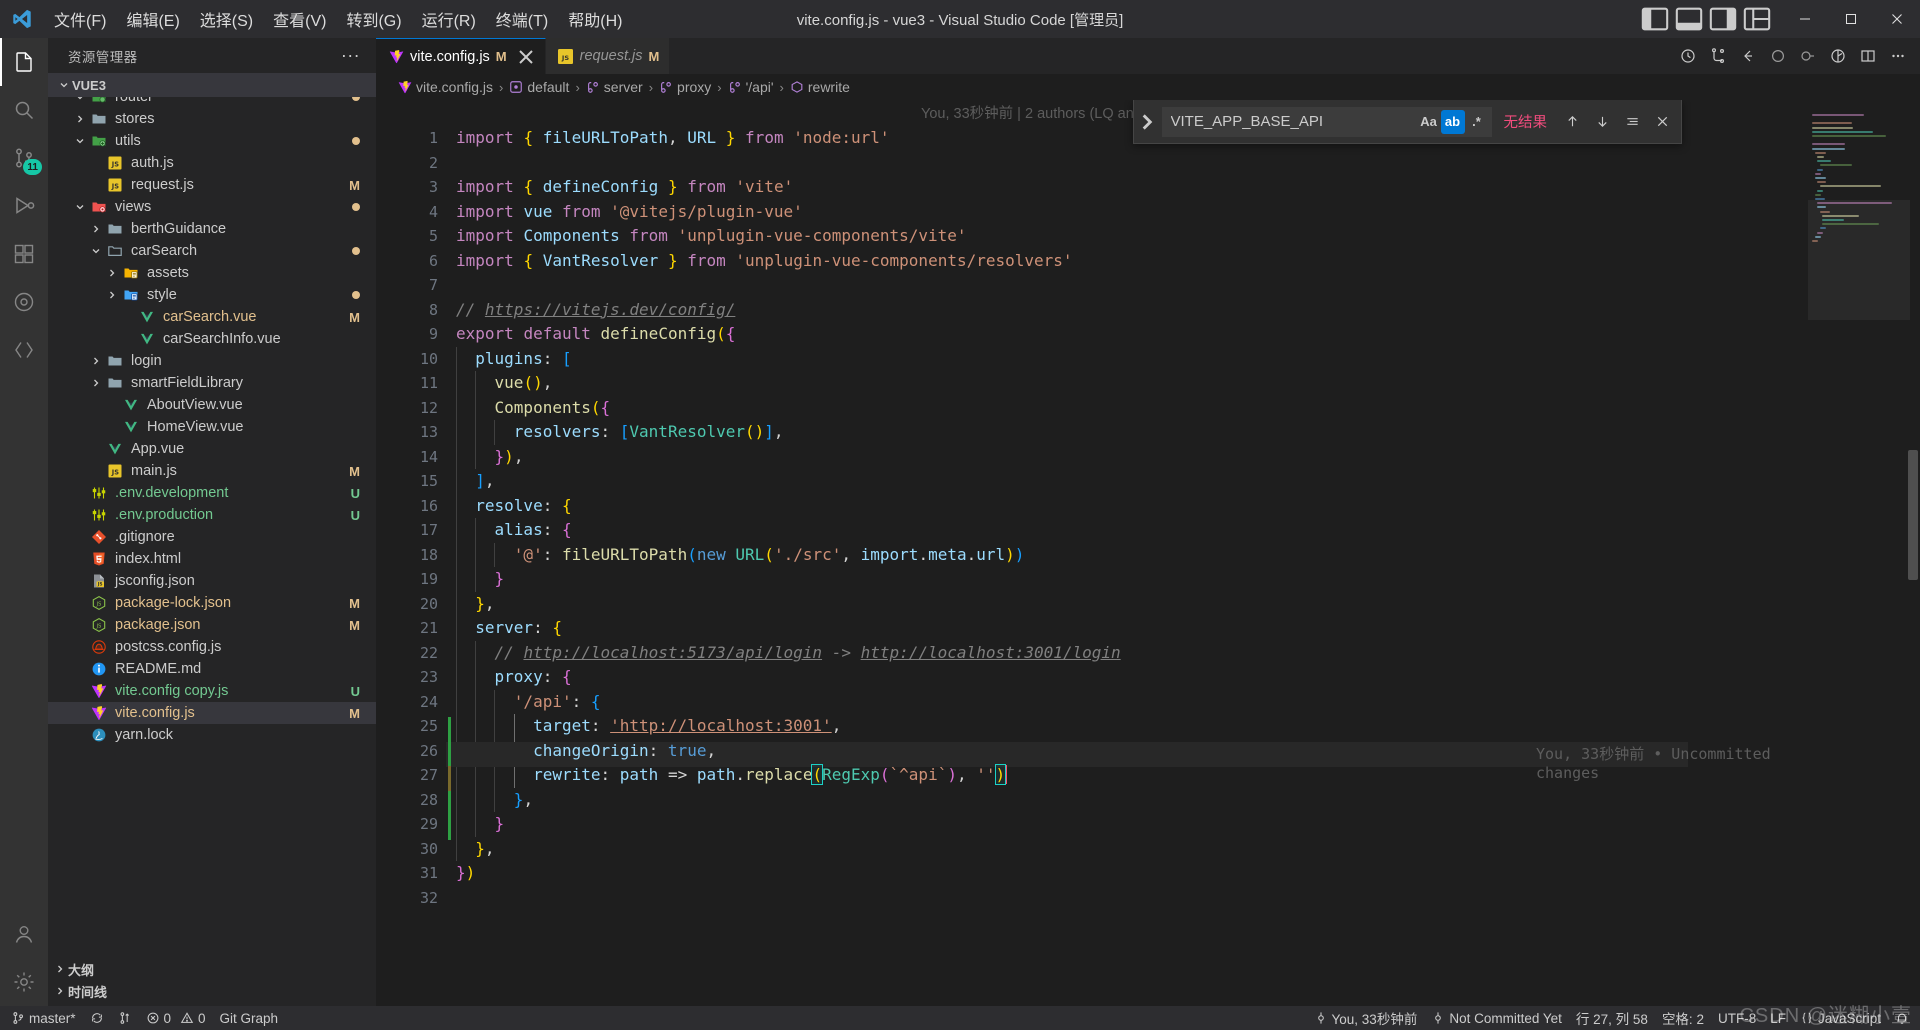  I want to click on tree-item-assets: assets, so click(212, 273).